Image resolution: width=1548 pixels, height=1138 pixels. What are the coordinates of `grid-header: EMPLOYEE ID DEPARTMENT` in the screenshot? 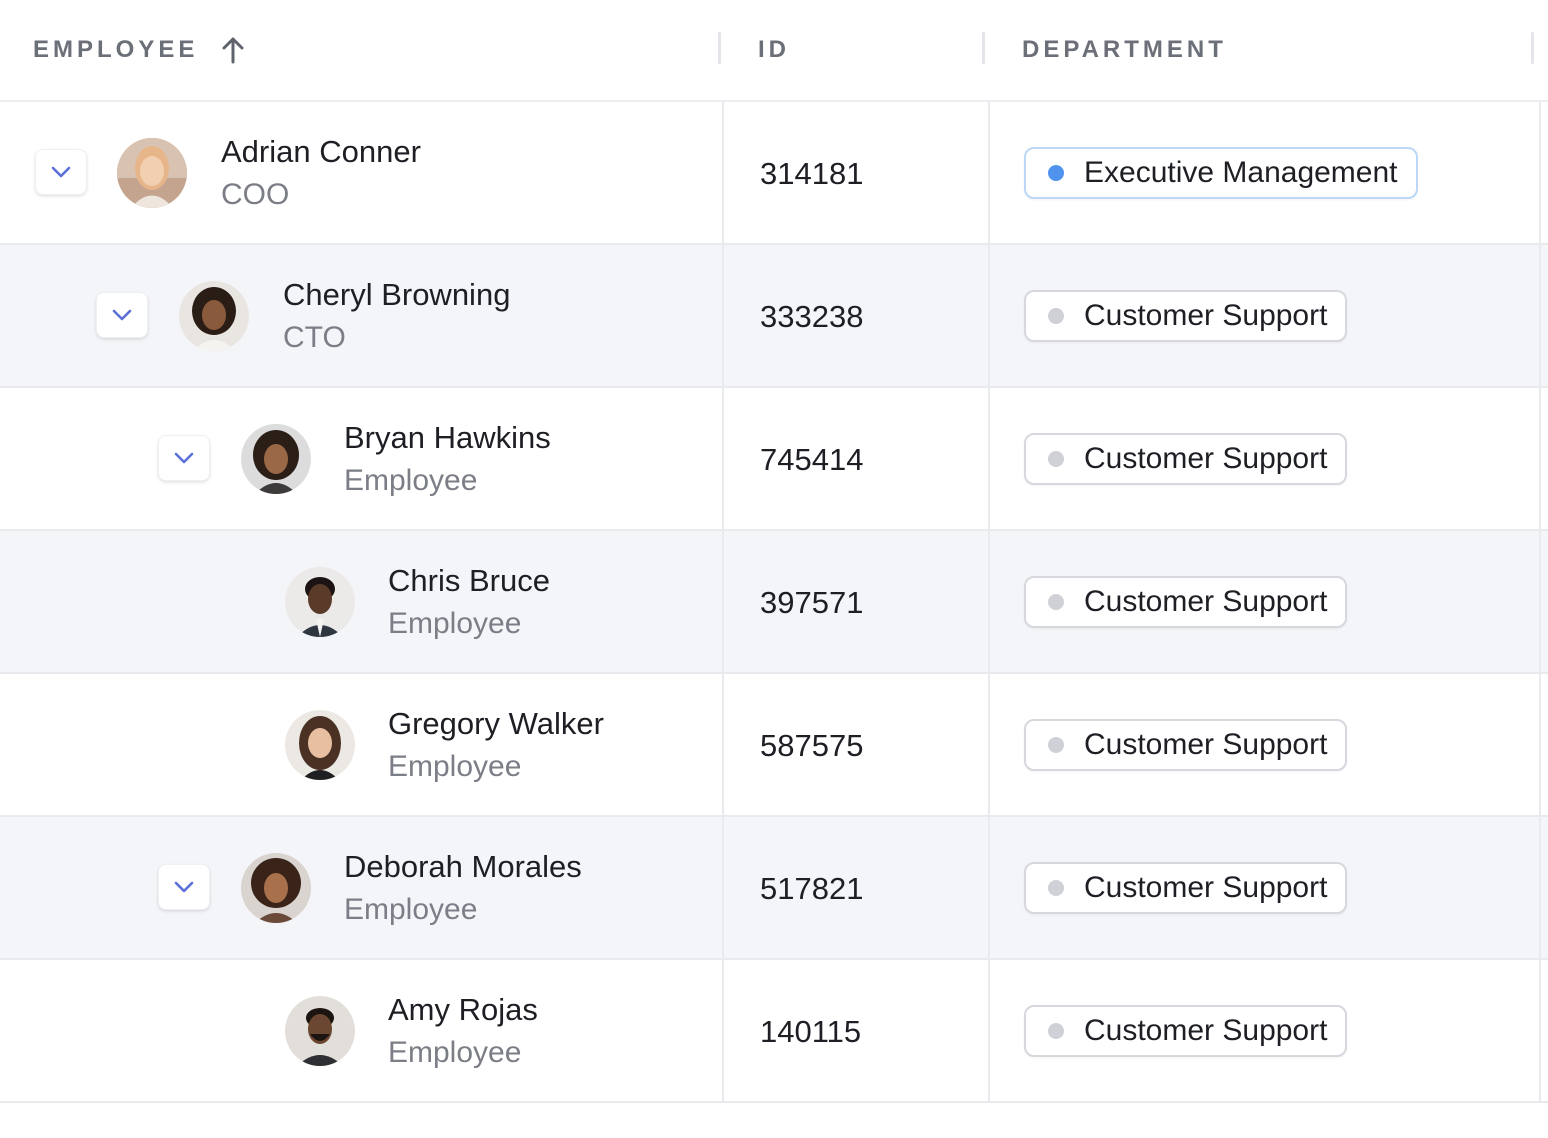 It's located at (774, 51).